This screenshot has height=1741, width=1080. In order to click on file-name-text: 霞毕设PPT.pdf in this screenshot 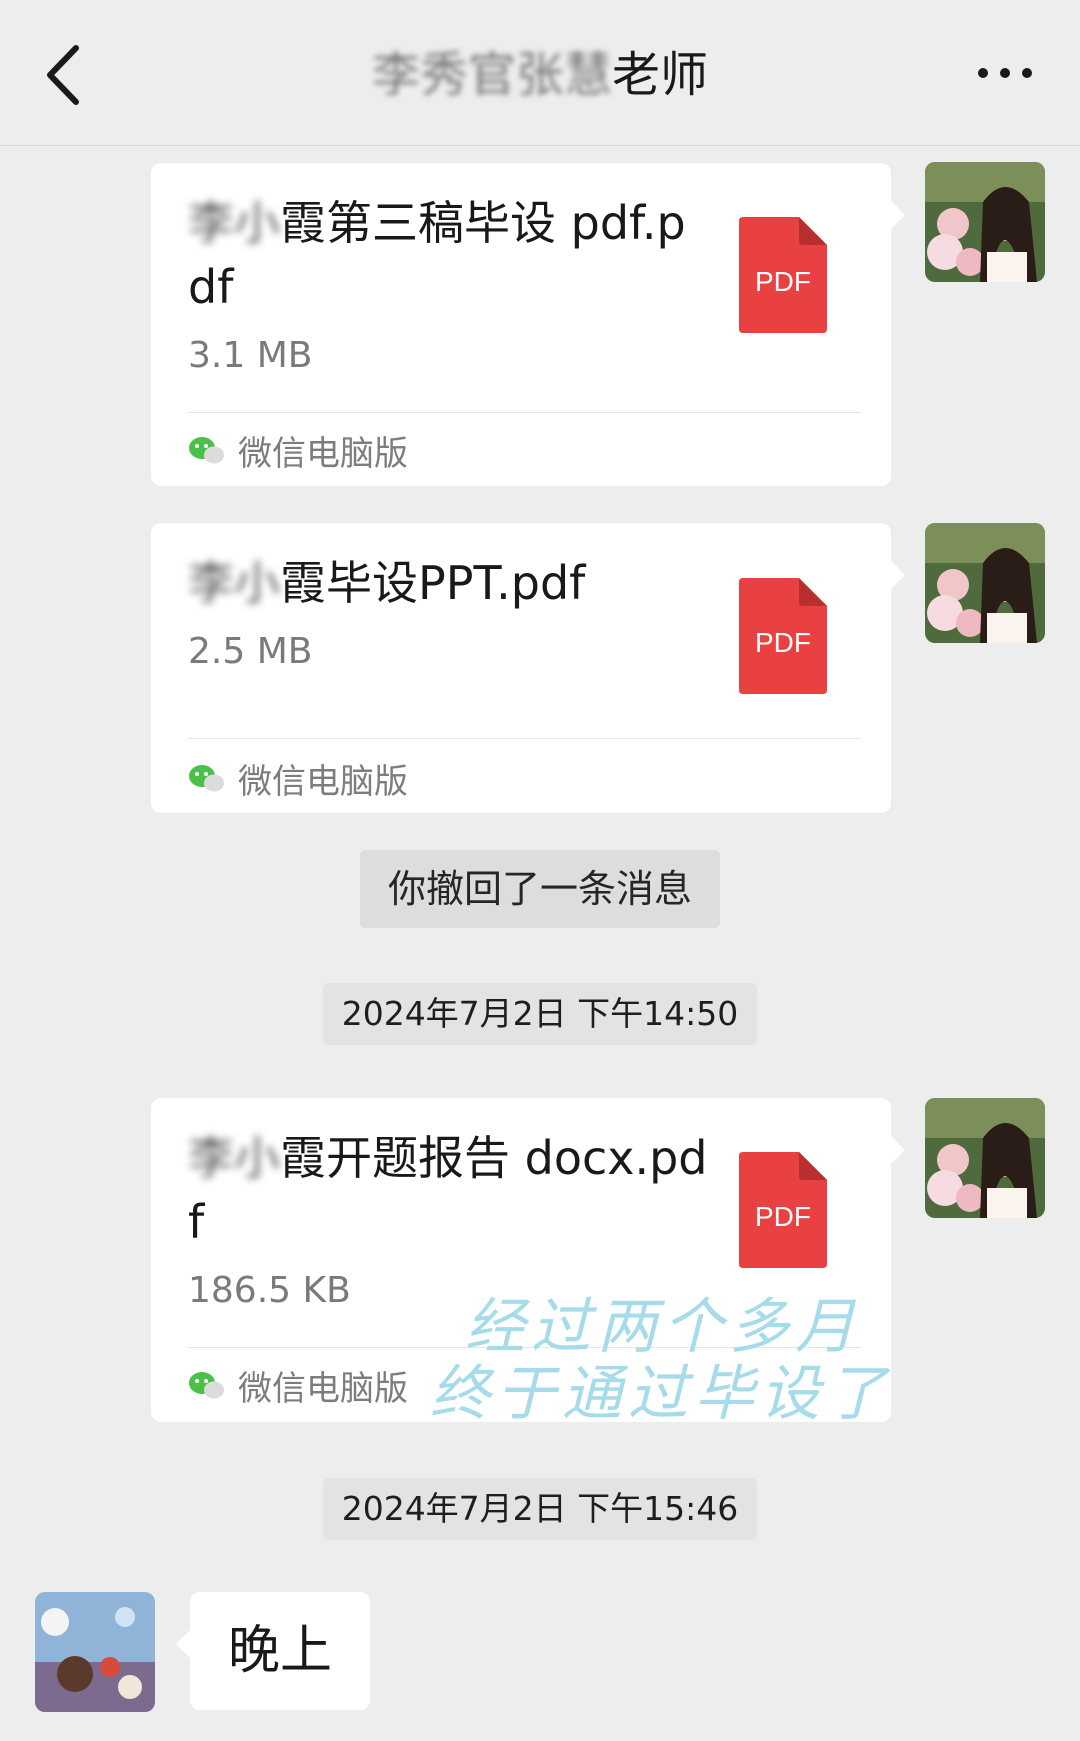, I will do `click(433, 583)`.